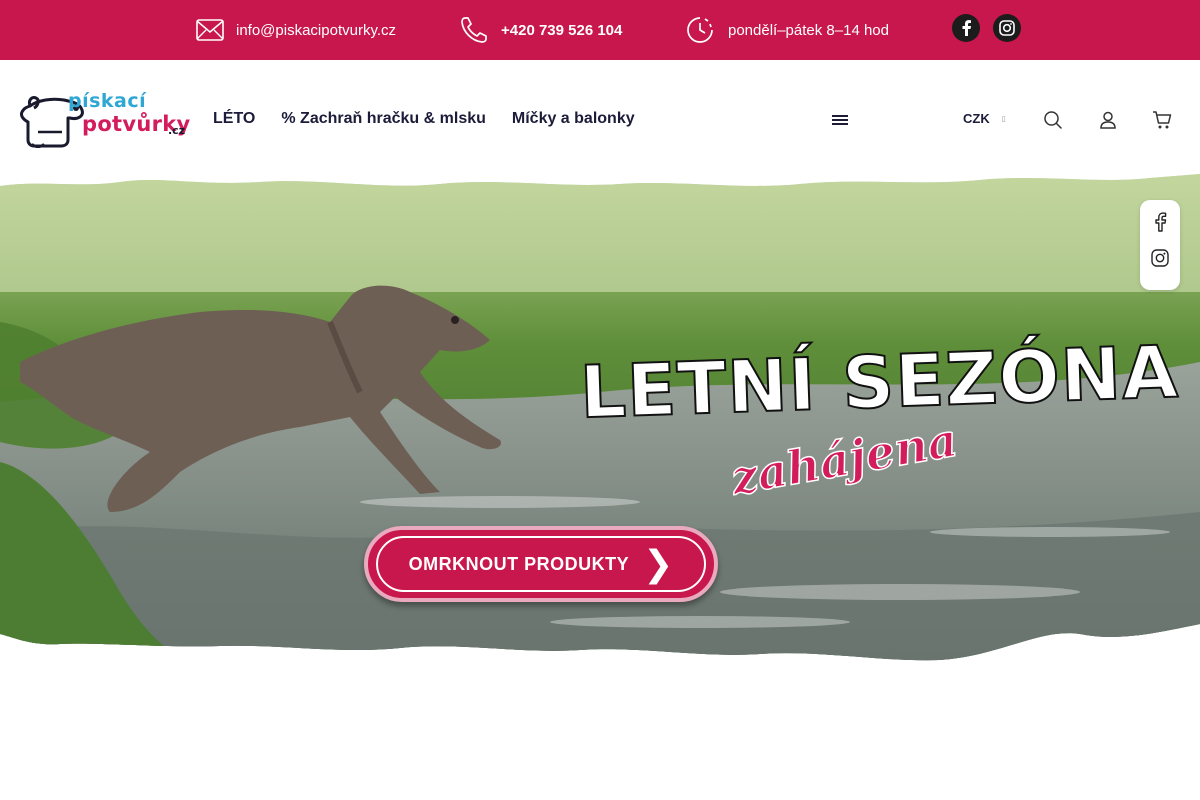 Image resolution: width=1200 pixels, height=800 pixels. What do you see at coordinates (700, 30) in the screenshot?
I see `clock-icon` at bounding box center [700, 30].